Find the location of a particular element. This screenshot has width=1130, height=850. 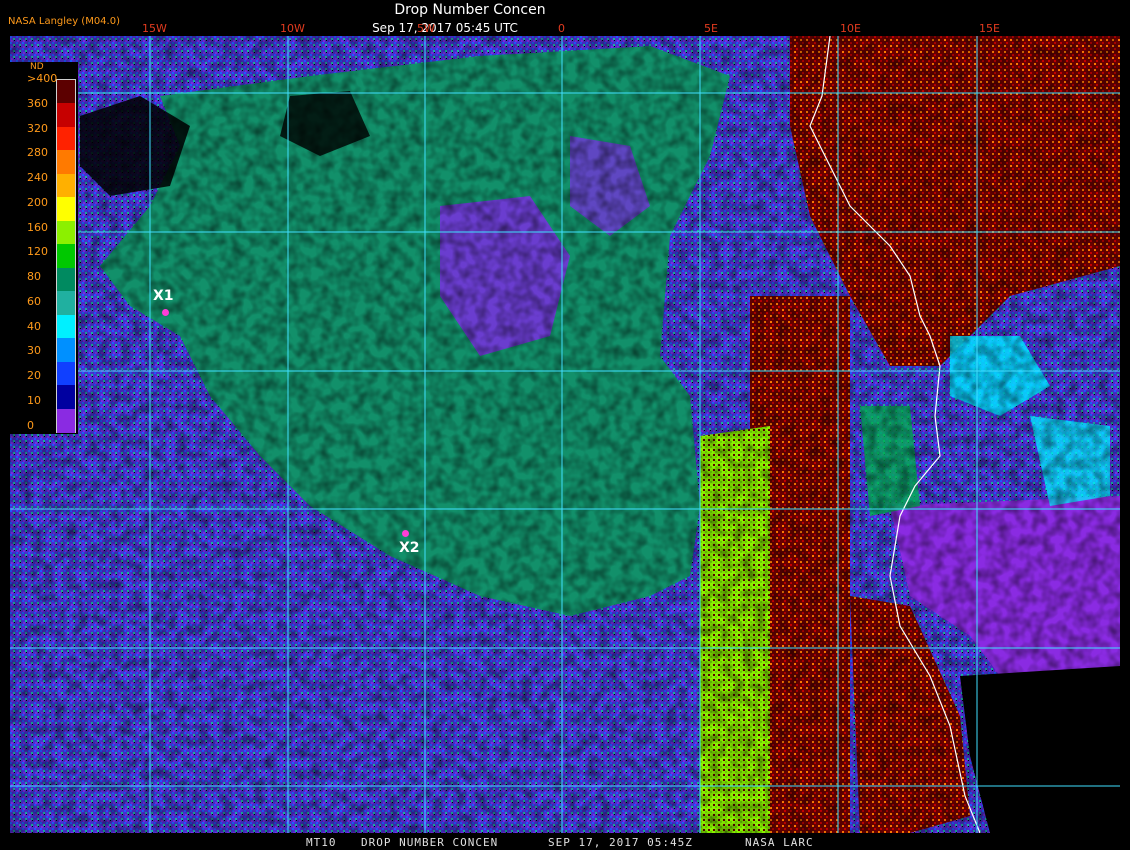

longitude-label-10w: 10W is located at coordinates (292, 28).